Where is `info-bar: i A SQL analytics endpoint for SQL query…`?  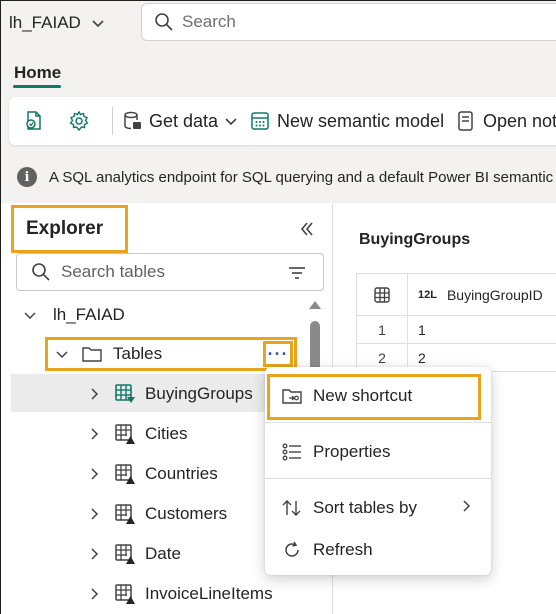 info-bar: i A SQL analytics endpoint for SQL query… is located at coordinates (284, 177).